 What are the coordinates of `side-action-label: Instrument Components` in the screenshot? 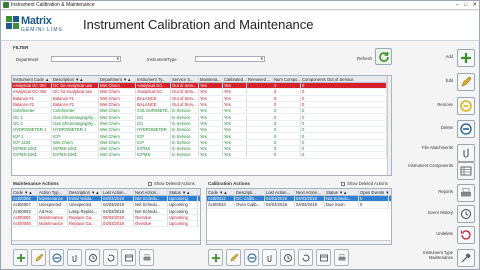 It's located at (430, 165).